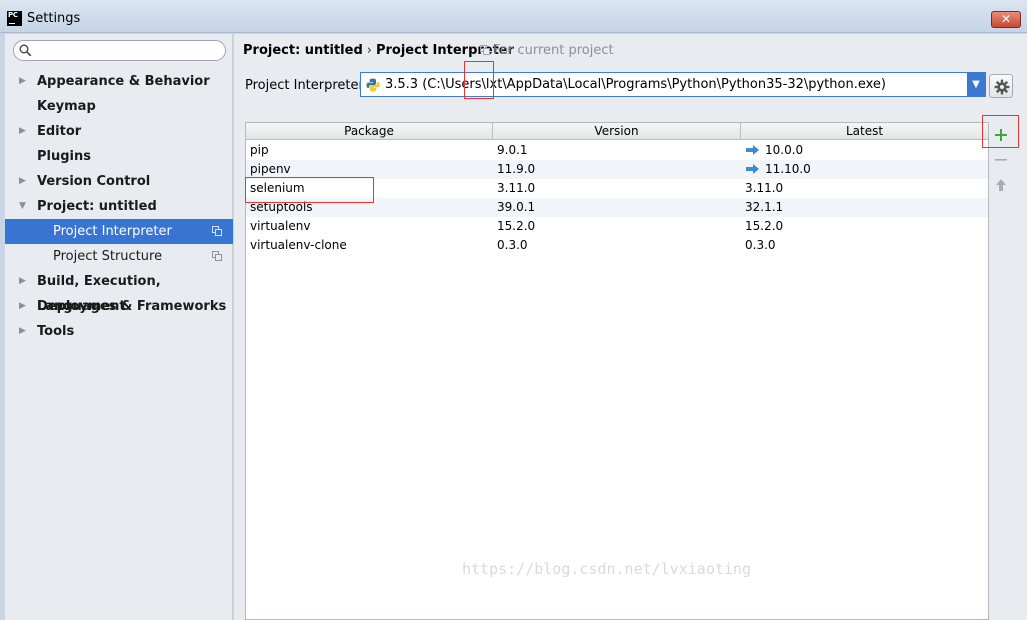 The height and width of the screenshot is (620, 1027). What do you see at coordinates (280, 226) in the screenshot?
I see `package-name: virtualenv` at bounding box center [280, 226].